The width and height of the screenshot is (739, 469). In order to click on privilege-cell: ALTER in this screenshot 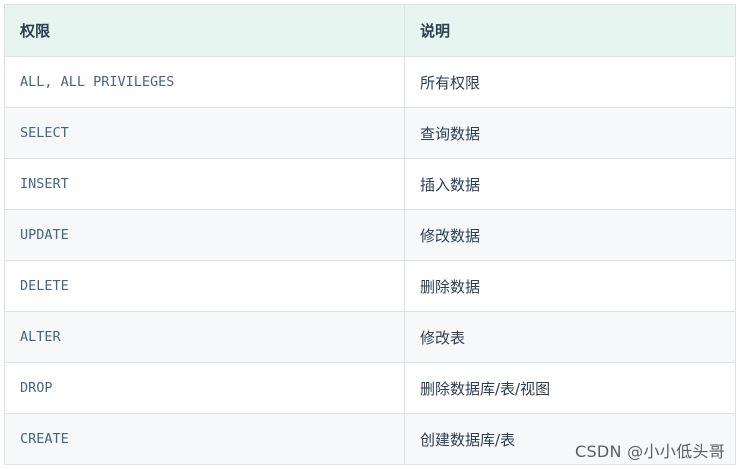, I will do `click(204, 337)`.